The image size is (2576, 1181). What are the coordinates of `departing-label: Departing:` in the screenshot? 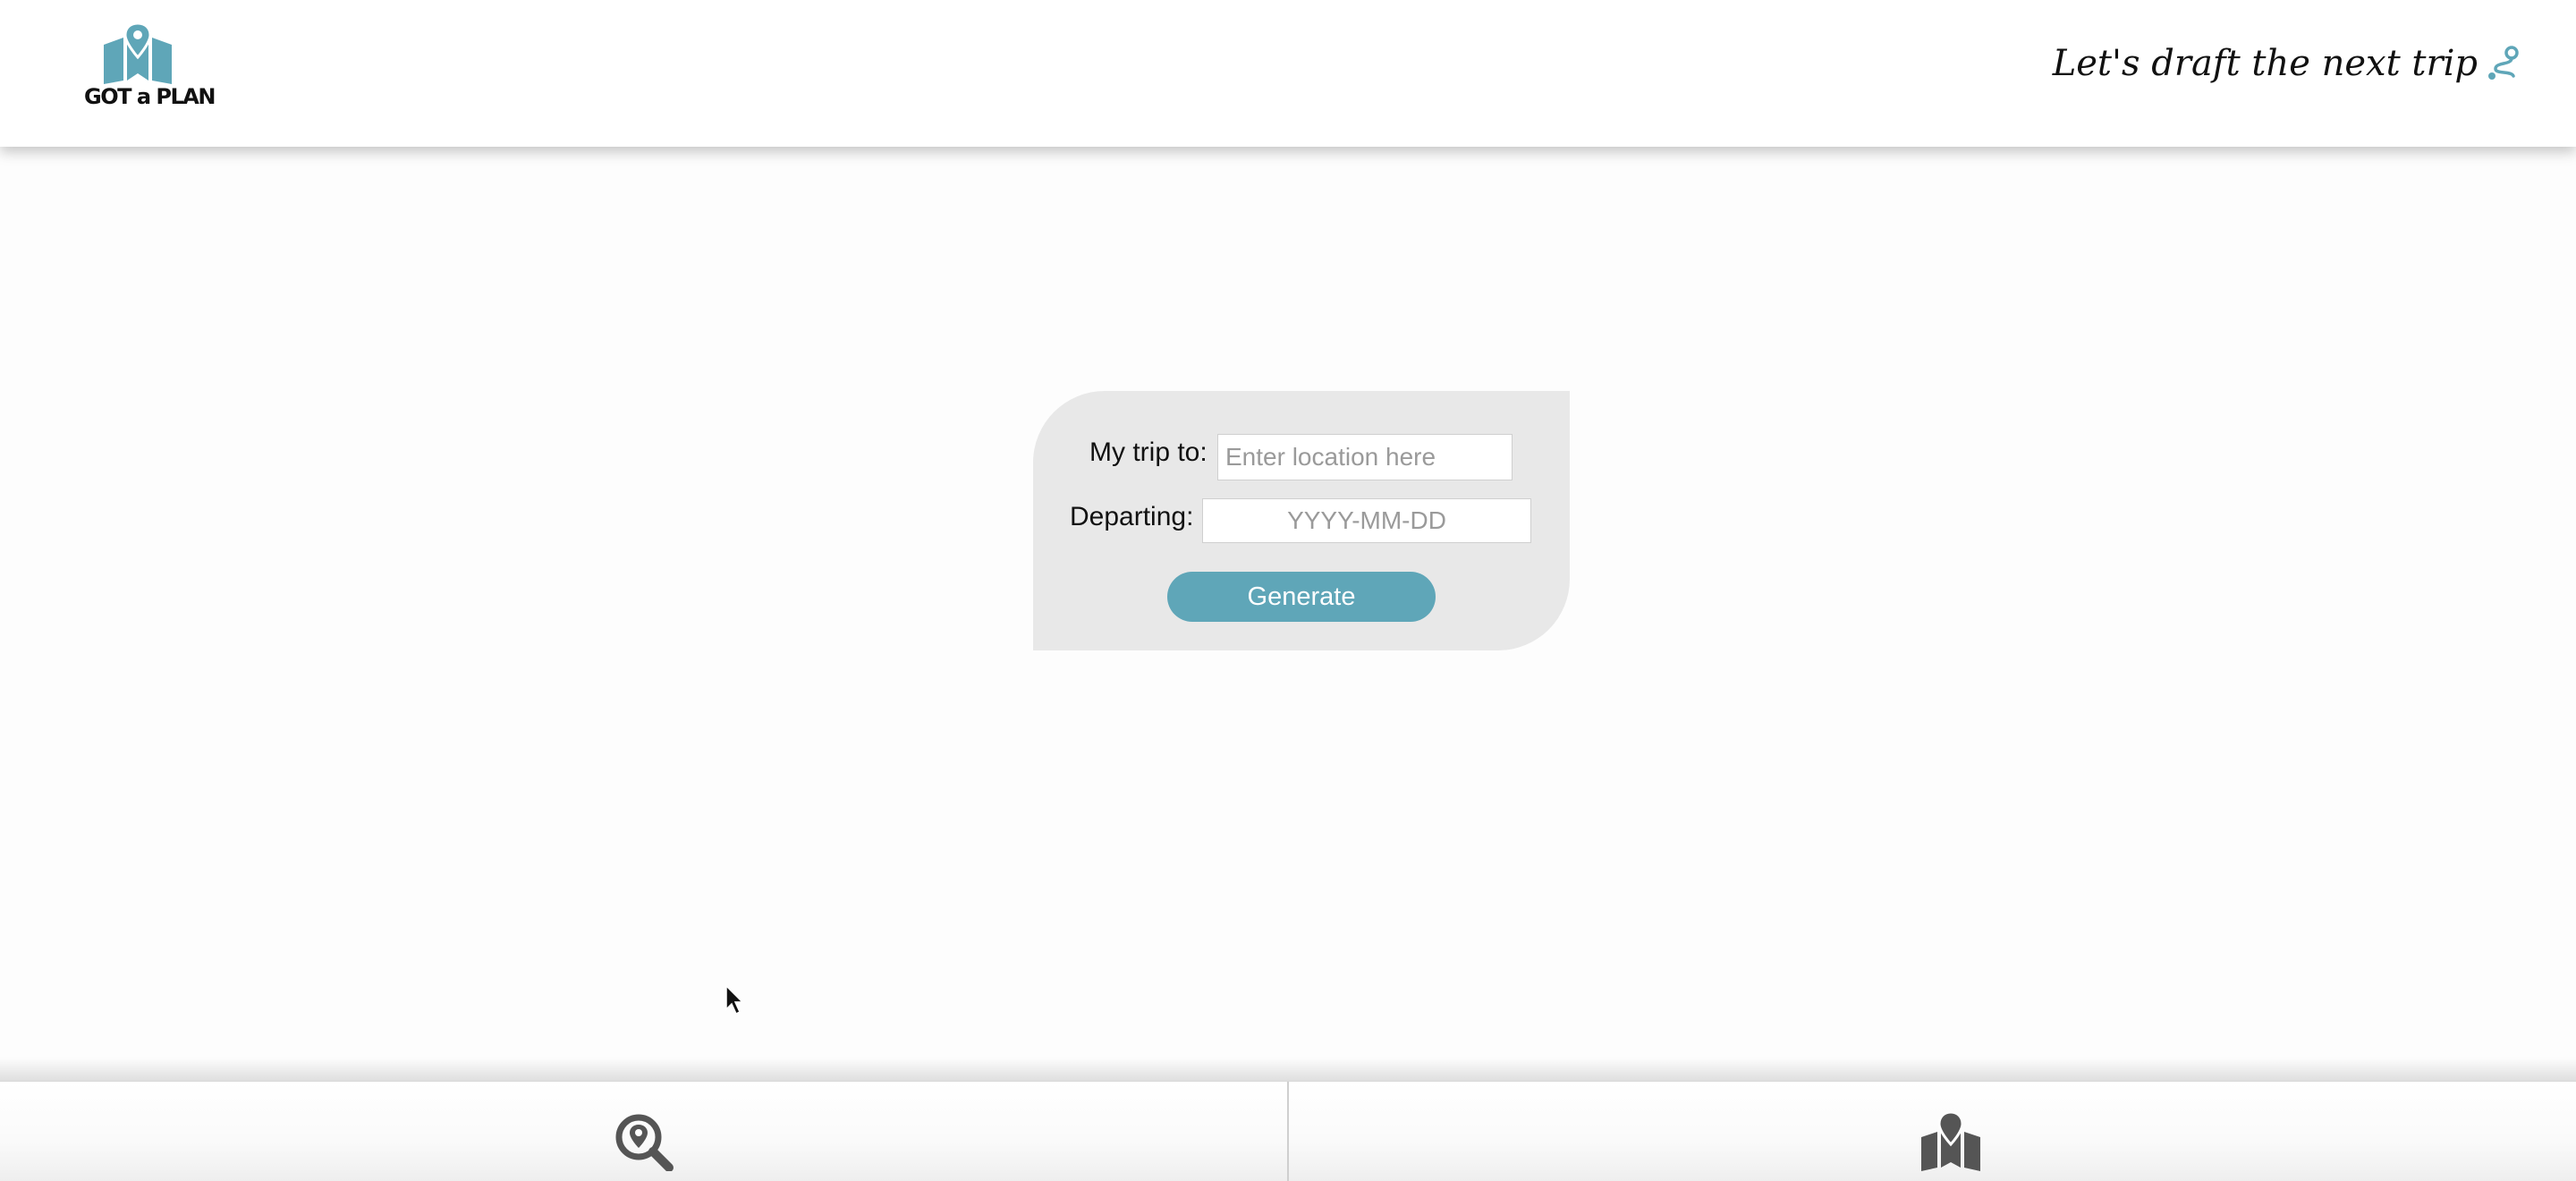 It's located at (1132, 516).